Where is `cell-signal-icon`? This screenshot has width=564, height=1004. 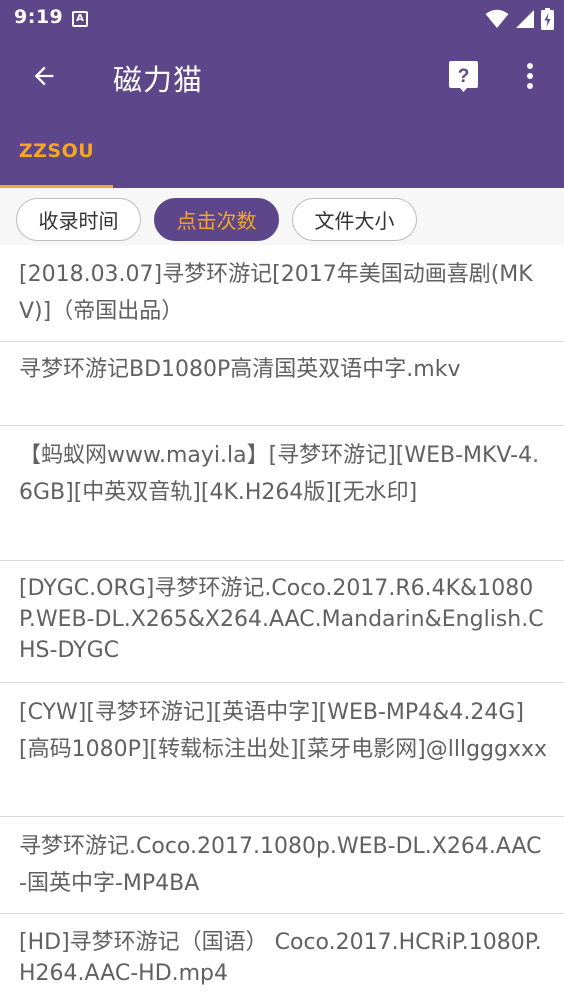
cell-signal-icon is located at coordinates (525, 19).